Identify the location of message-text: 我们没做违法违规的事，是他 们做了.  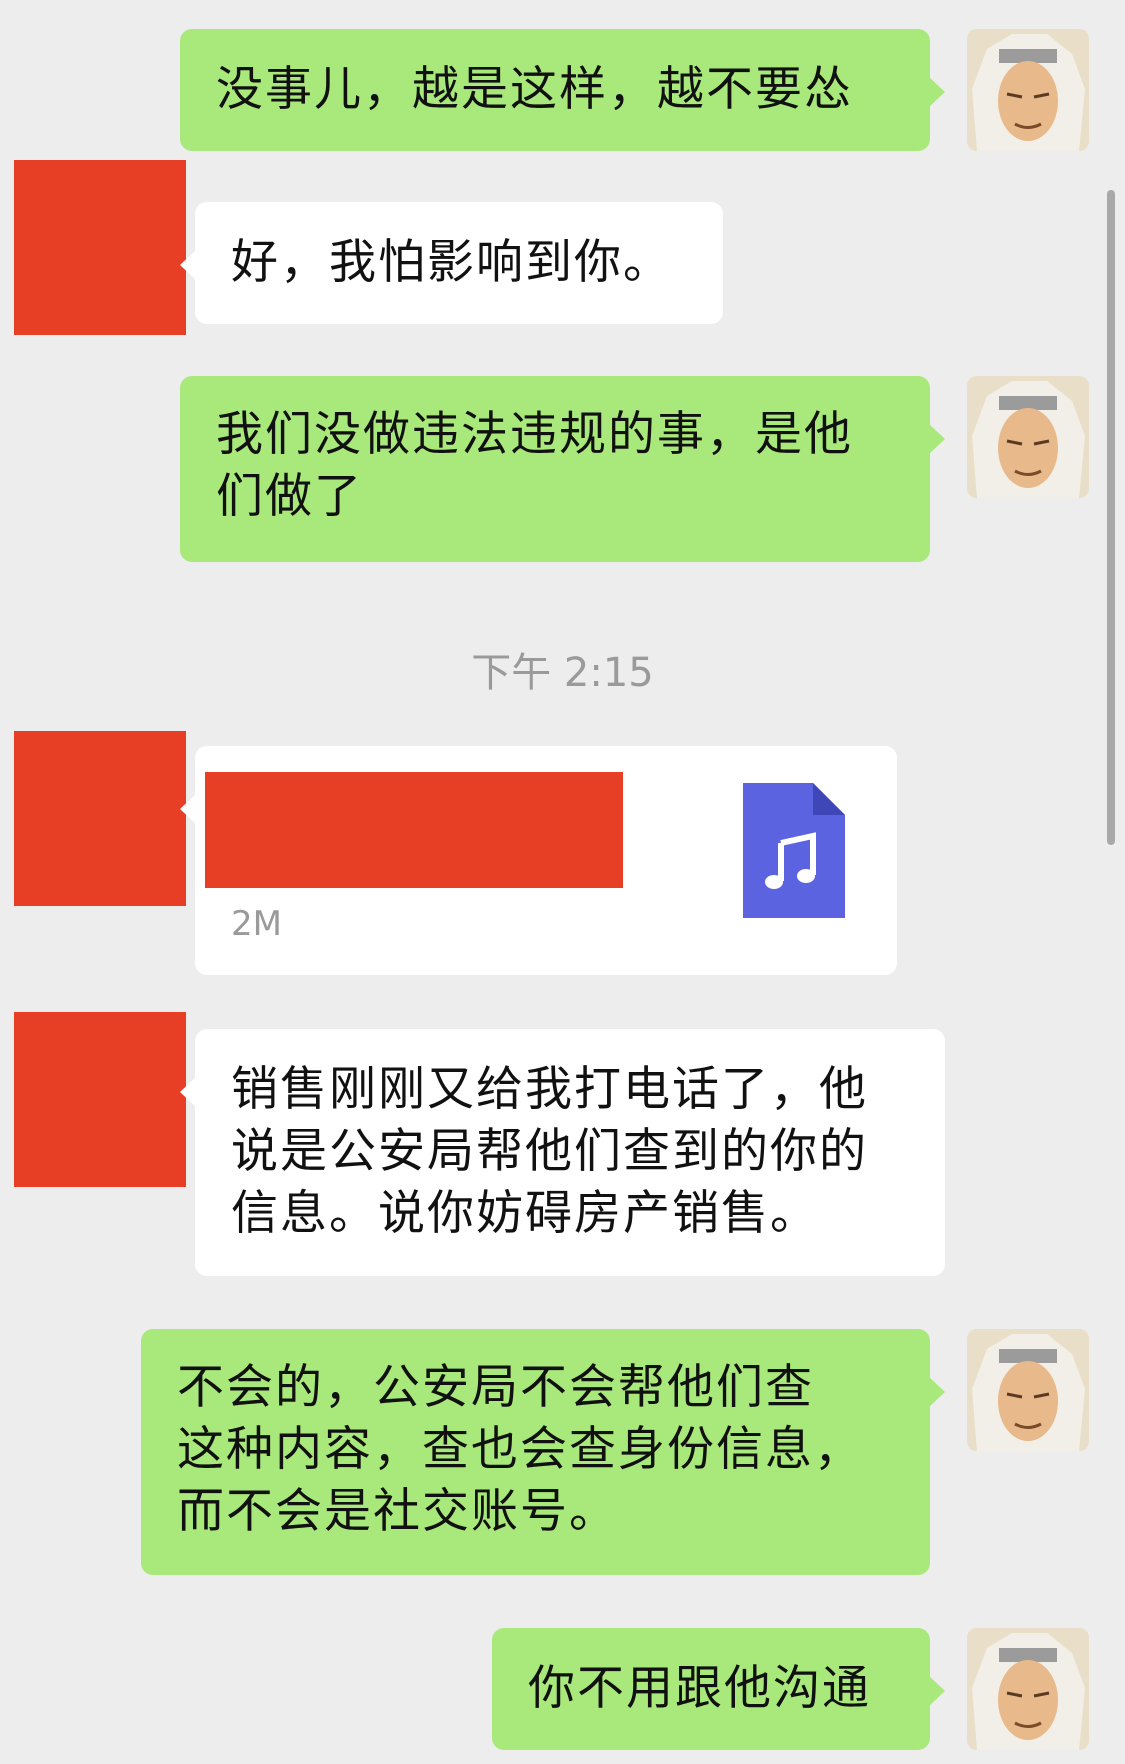
(534, 465).